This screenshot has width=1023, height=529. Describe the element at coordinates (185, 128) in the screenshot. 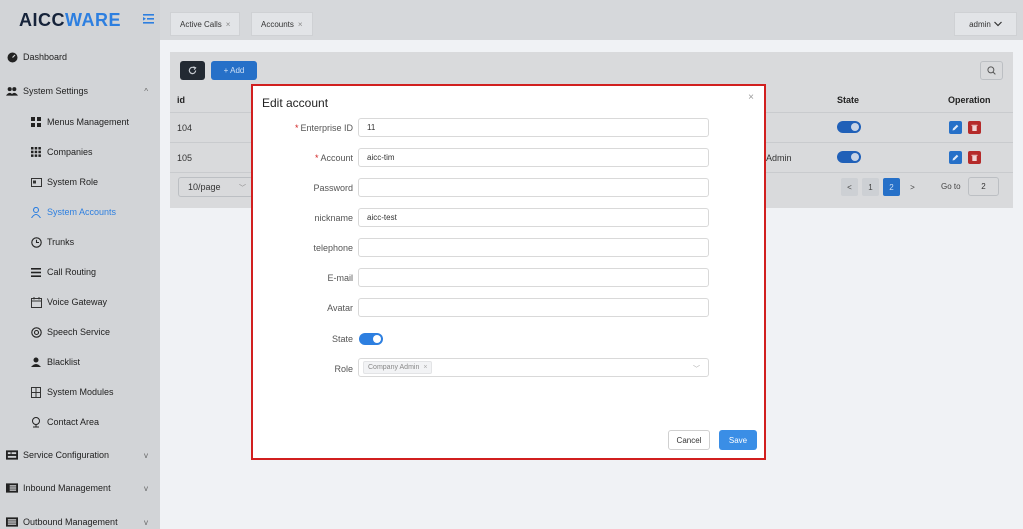

I see `cell-id: 104` at that location.